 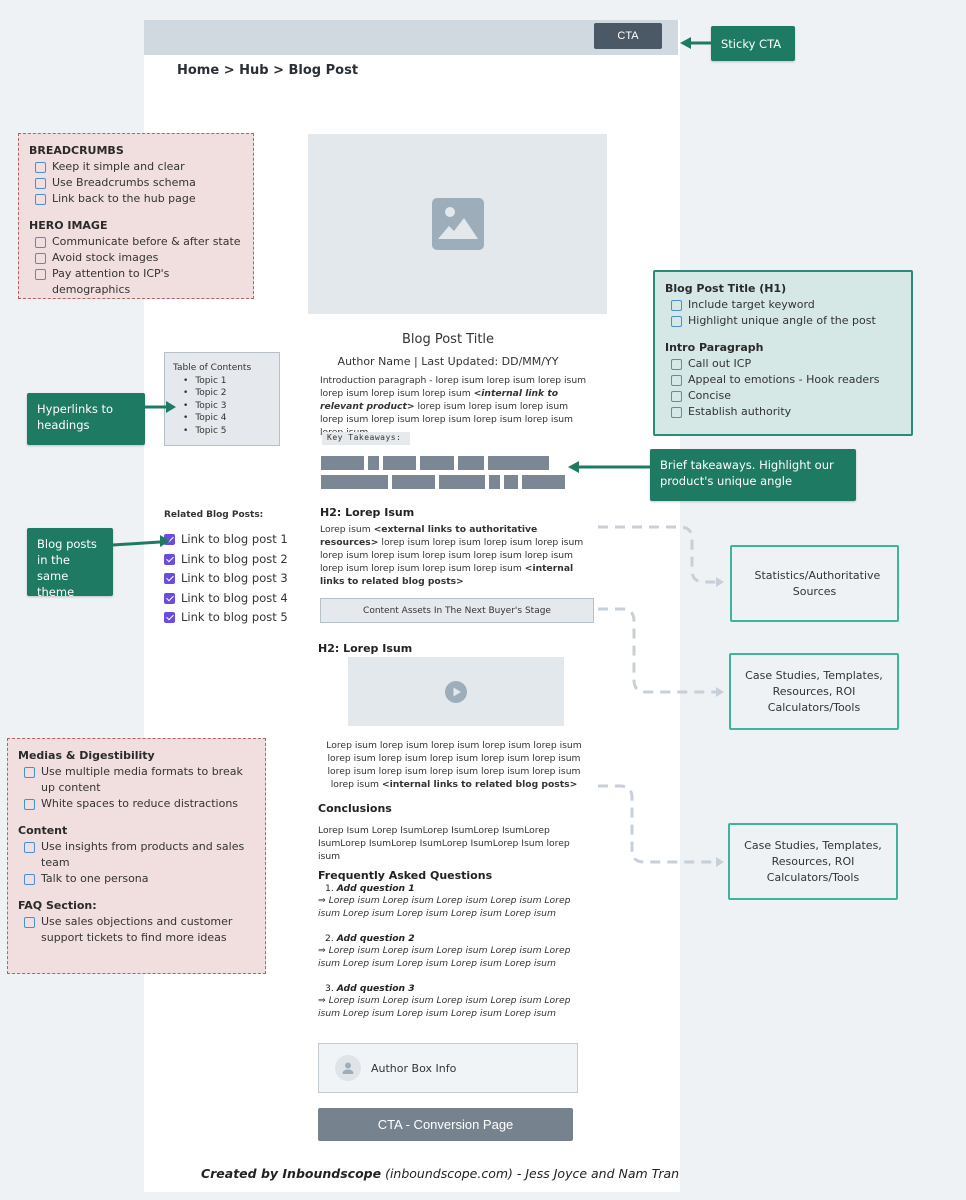 I want to click on checklist-item: Keep it simple and clear, so click(x=139, y=167).